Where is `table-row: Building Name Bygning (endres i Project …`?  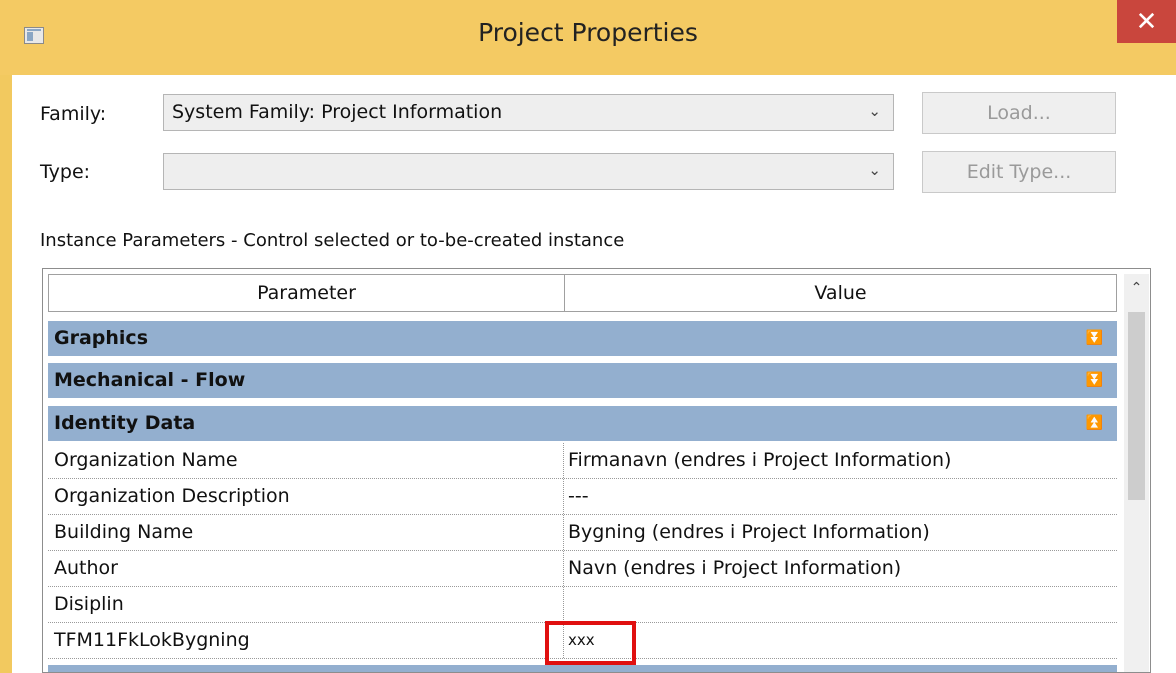
table-row: Building Name Bygning (endres i Project … is located at coordinates (582, 533).